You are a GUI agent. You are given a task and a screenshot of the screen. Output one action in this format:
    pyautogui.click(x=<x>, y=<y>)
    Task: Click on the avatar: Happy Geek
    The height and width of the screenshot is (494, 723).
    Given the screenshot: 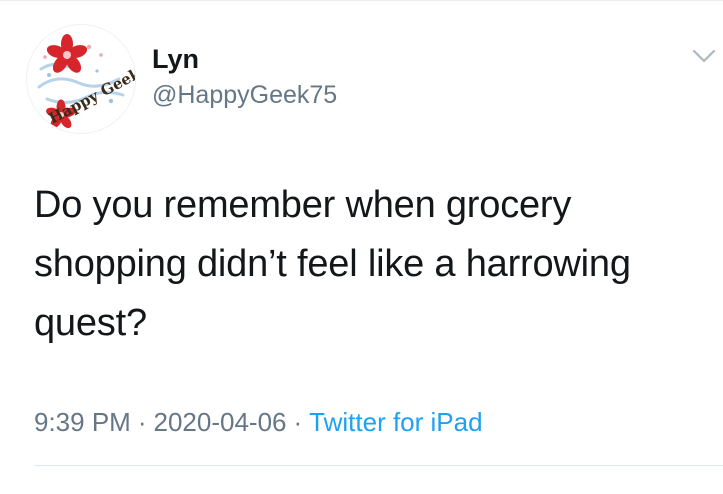 What is the action you would take?
    pyautogui.click(x=81, y=79)
    